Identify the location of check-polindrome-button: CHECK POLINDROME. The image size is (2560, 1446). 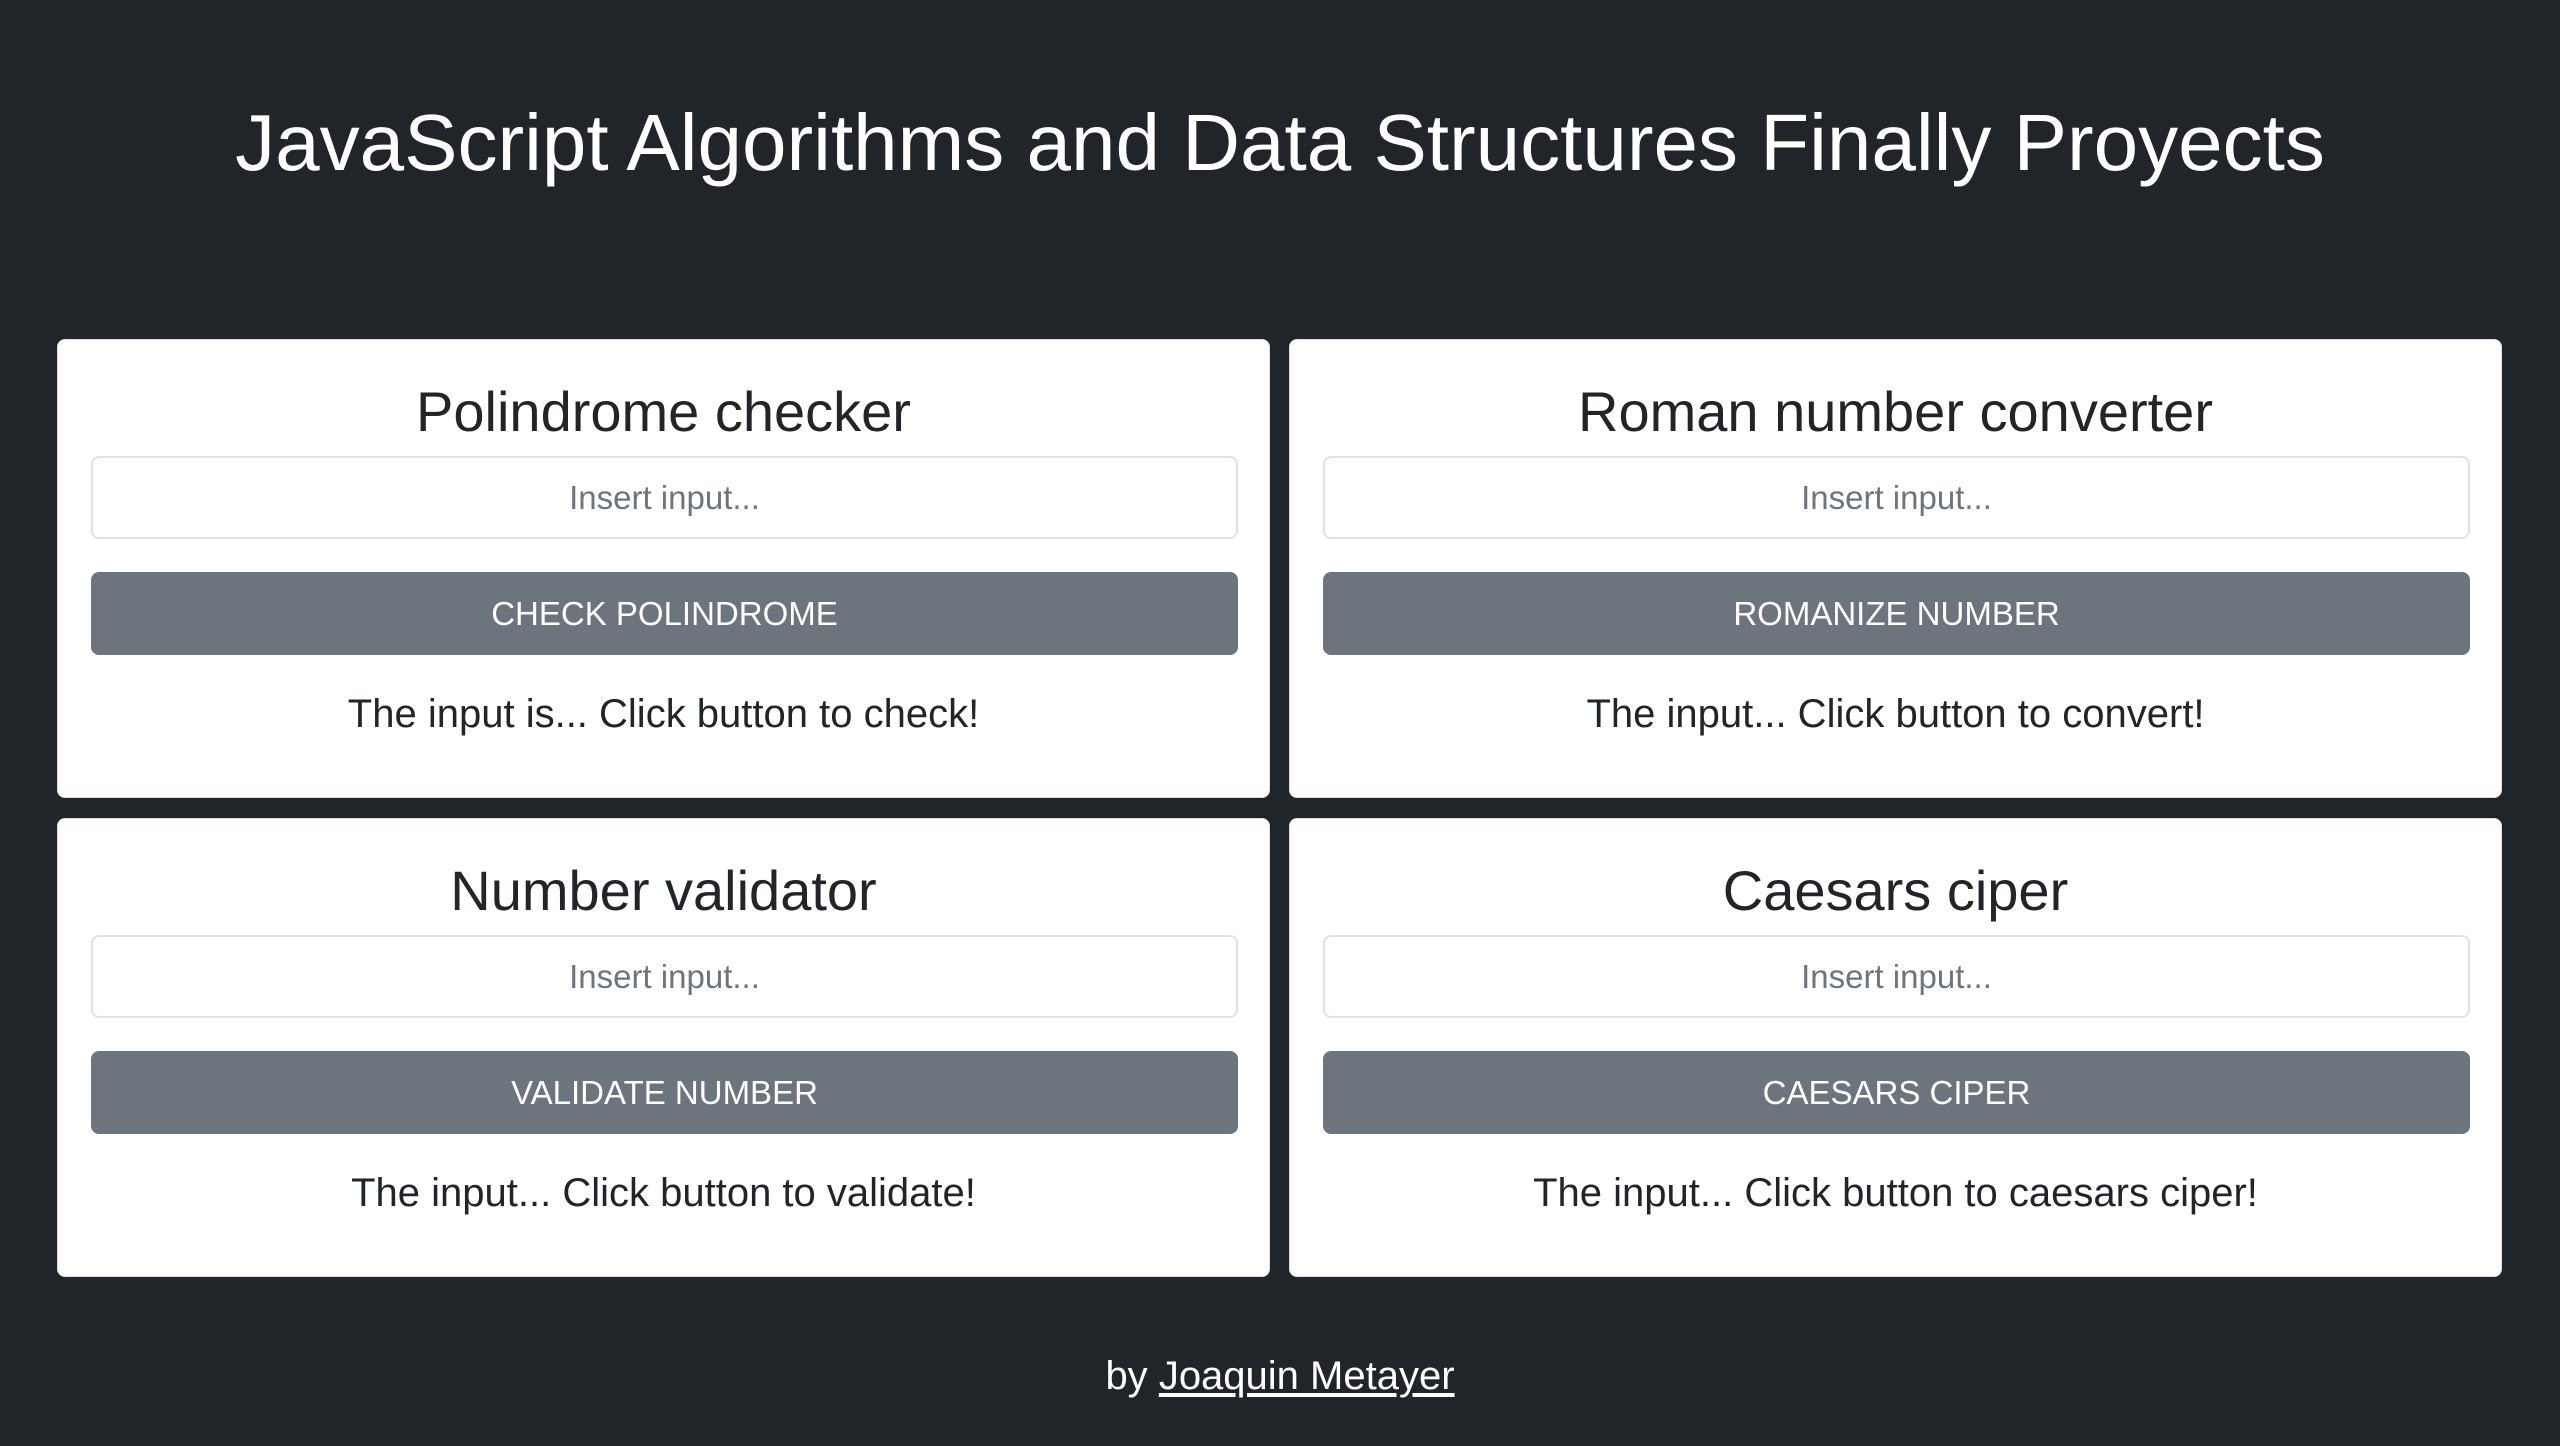
(664, 613).